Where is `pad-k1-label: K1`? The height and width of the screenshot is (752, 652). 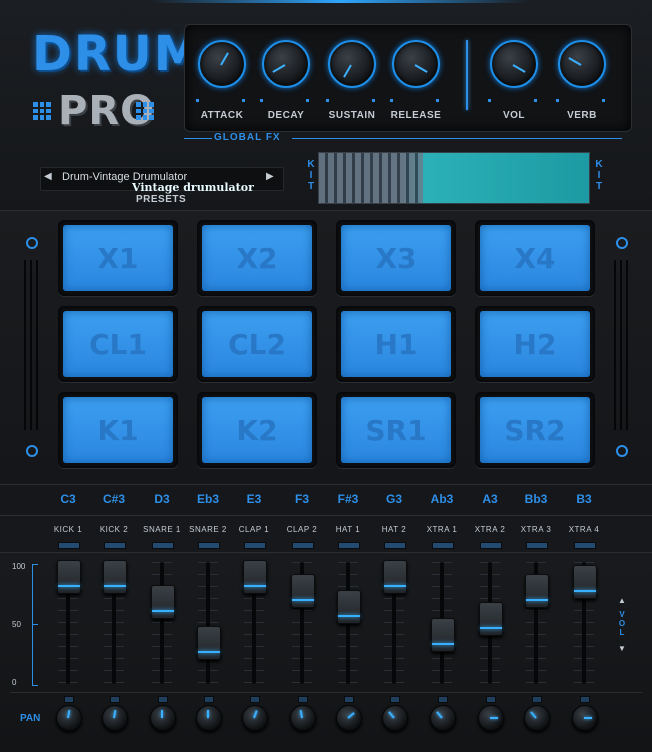
pad-k1-label: K1 is located at coordinates (118, 430).